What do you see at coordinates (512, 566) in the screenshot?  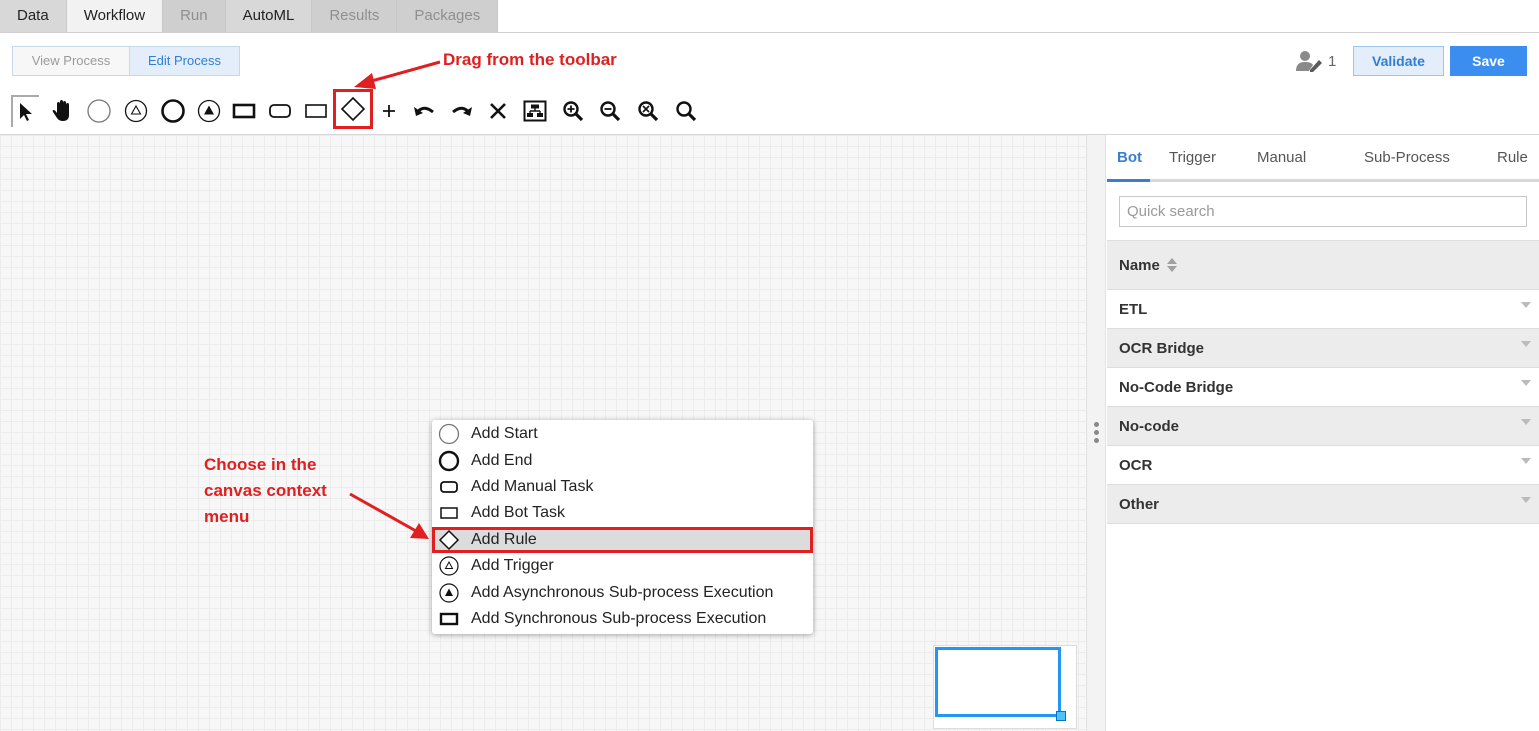 I see `menu-item-label: Add Trigger` at bounding box center [512, 566].